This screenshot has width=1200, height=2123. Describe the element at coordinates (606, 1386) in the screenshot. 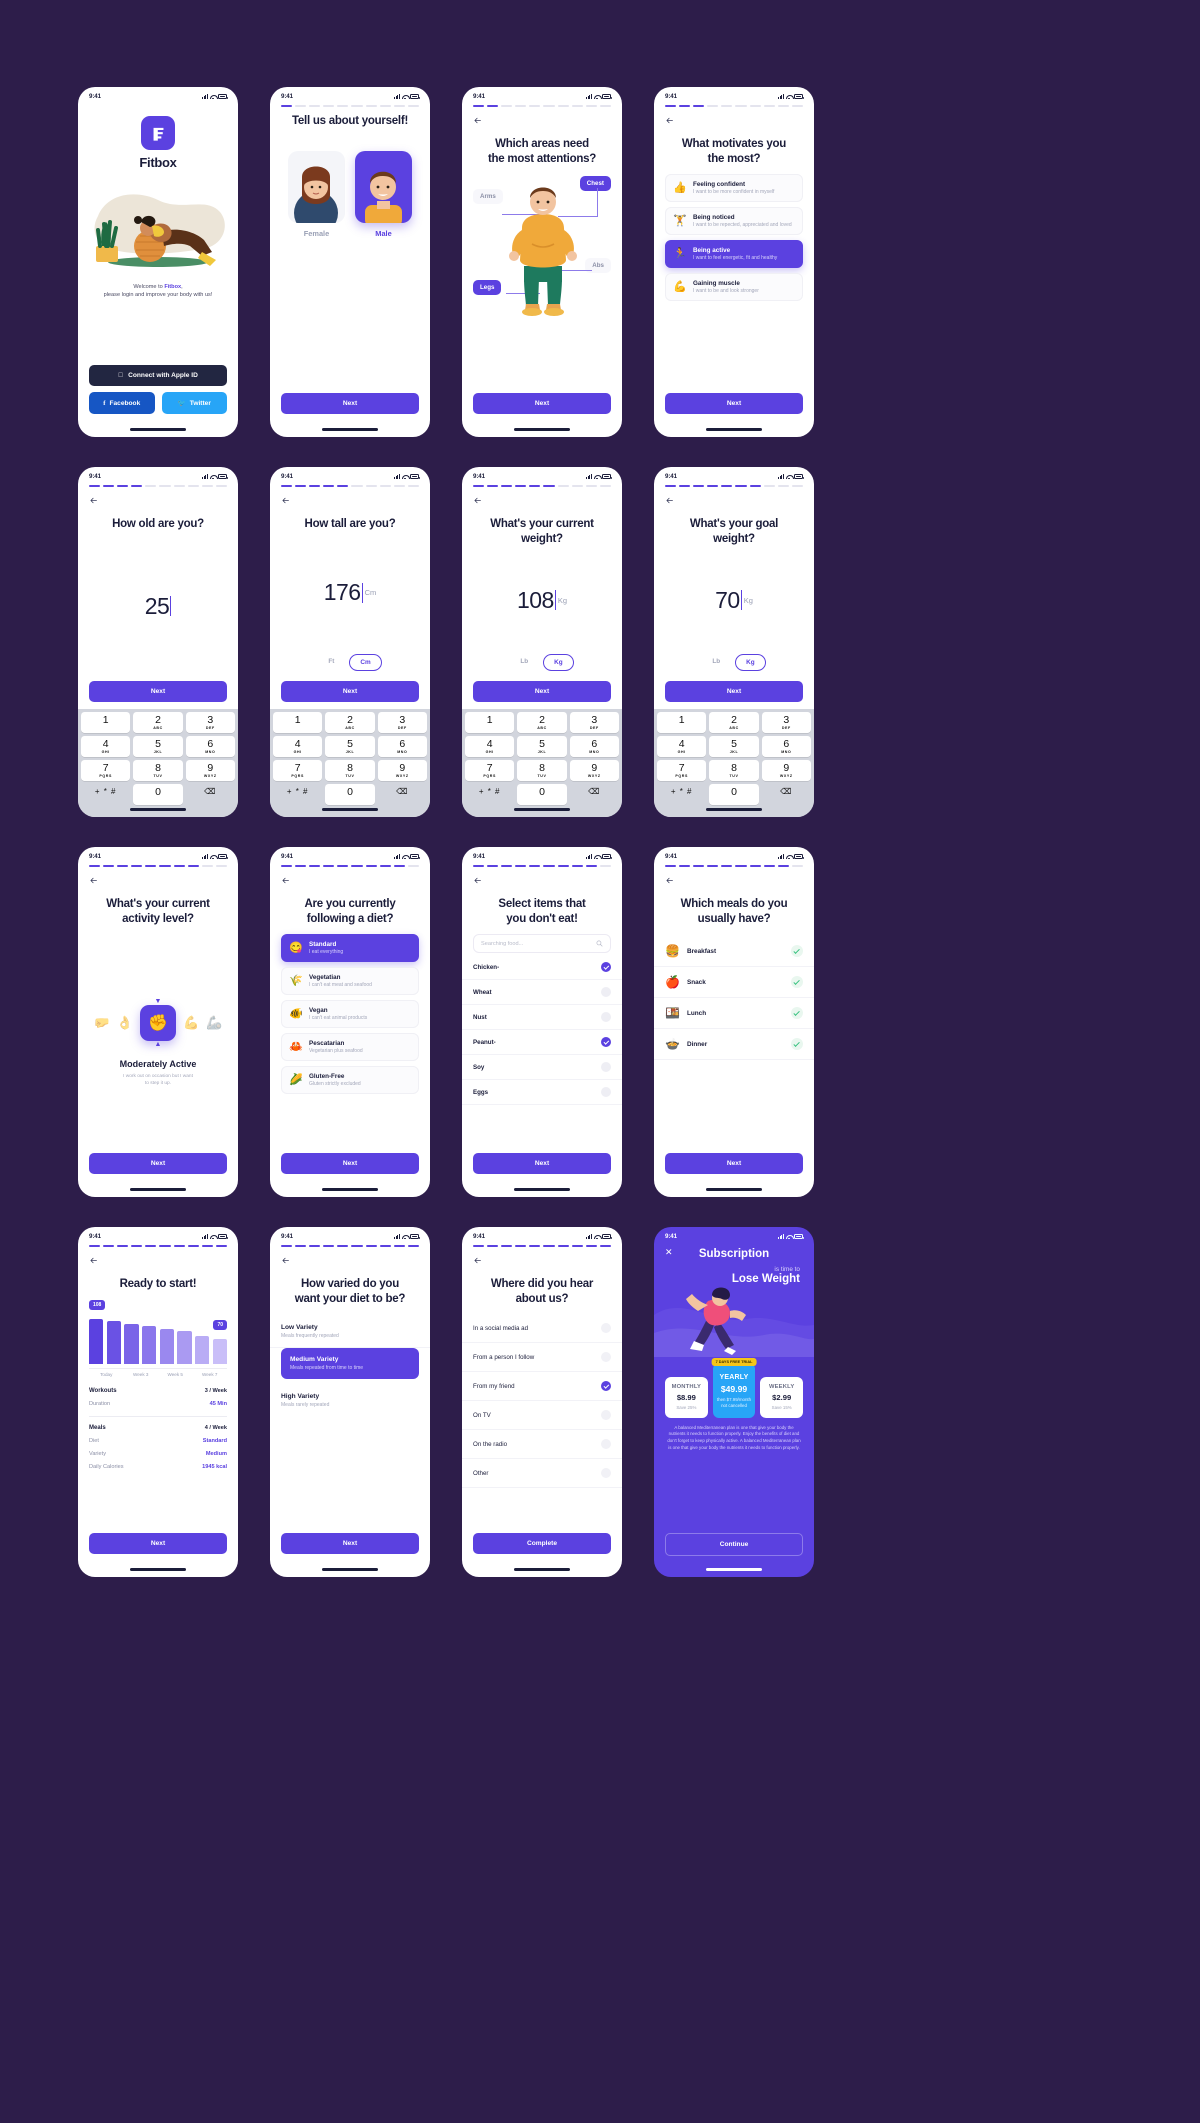

I see `radio-selected` at that location.